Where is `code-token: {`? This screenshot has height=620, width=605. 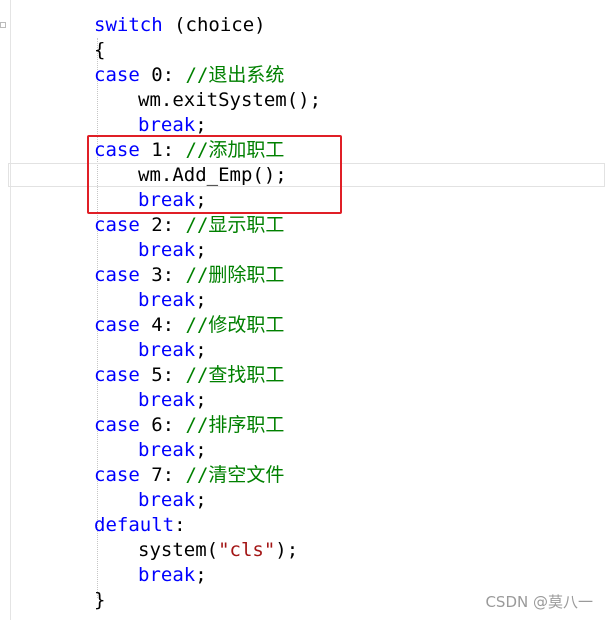
code-token: { is located at coordinates (100, 50).